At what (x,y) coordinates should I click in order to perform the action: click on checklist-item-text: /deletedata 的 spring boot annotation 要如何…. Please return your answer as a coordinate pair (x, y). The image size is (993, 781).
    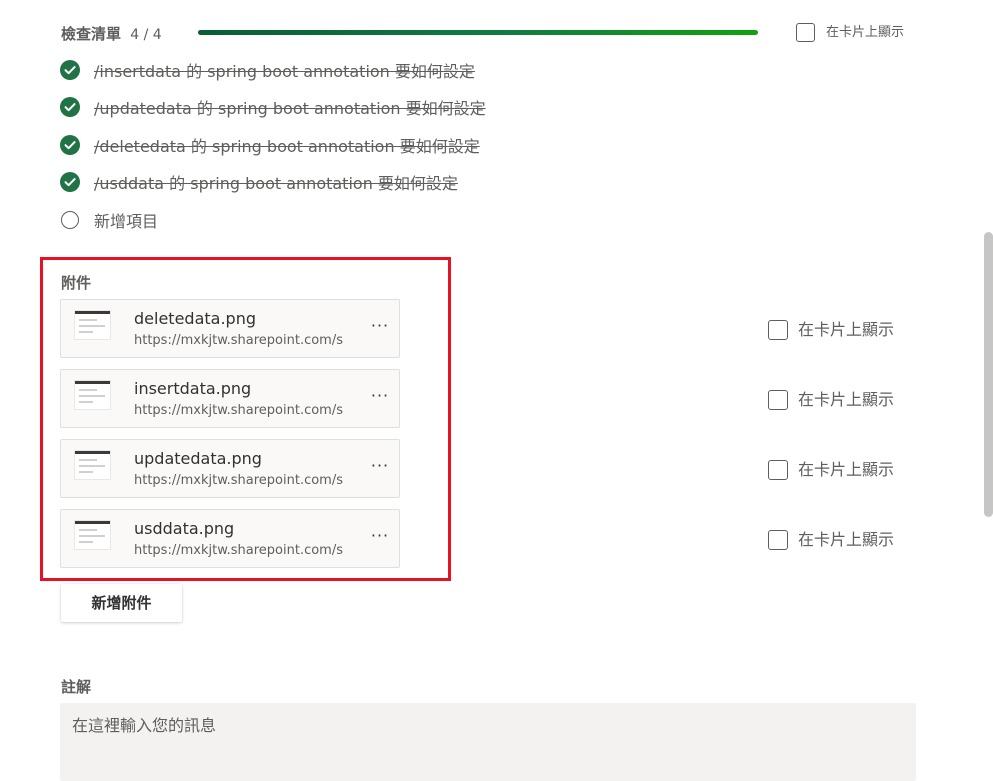
    Looking at the image, I should click on (287, 145).